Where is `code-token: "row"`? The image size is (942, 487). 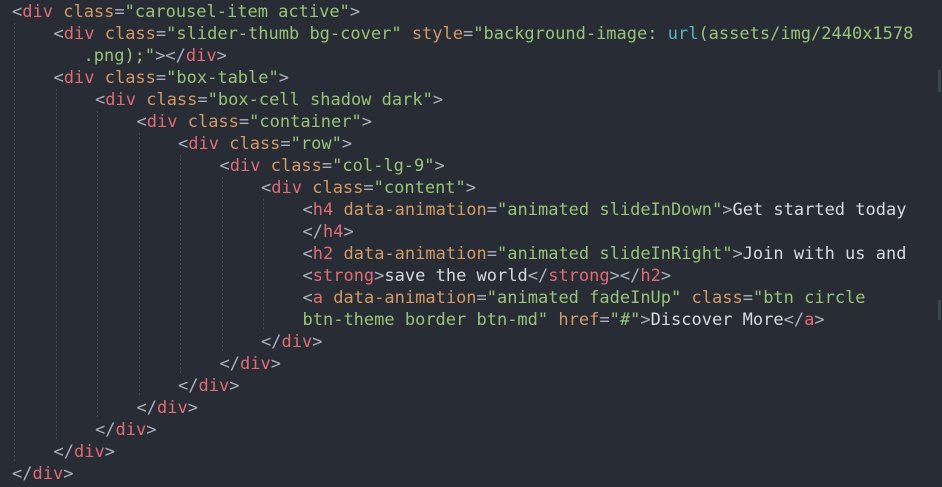 code-token: "row" is located at coordinates (316, 144).